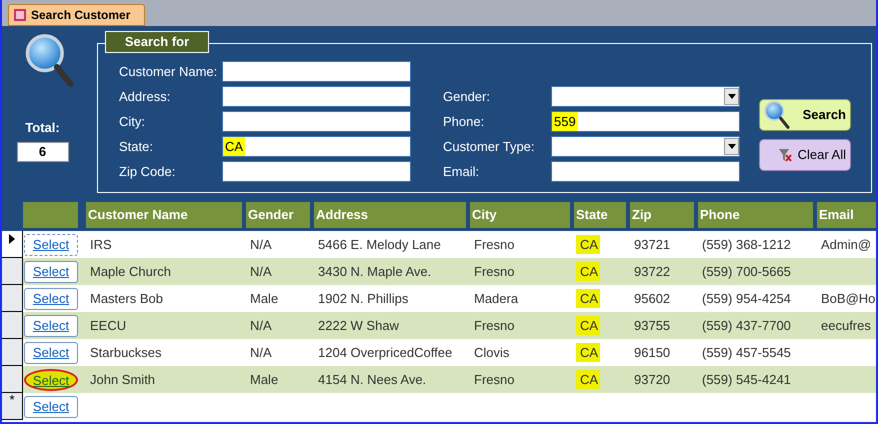  Describe the element at coordinates (130, 271) in the screenshot. I see `table-cell-text: Maple Church` at that location.